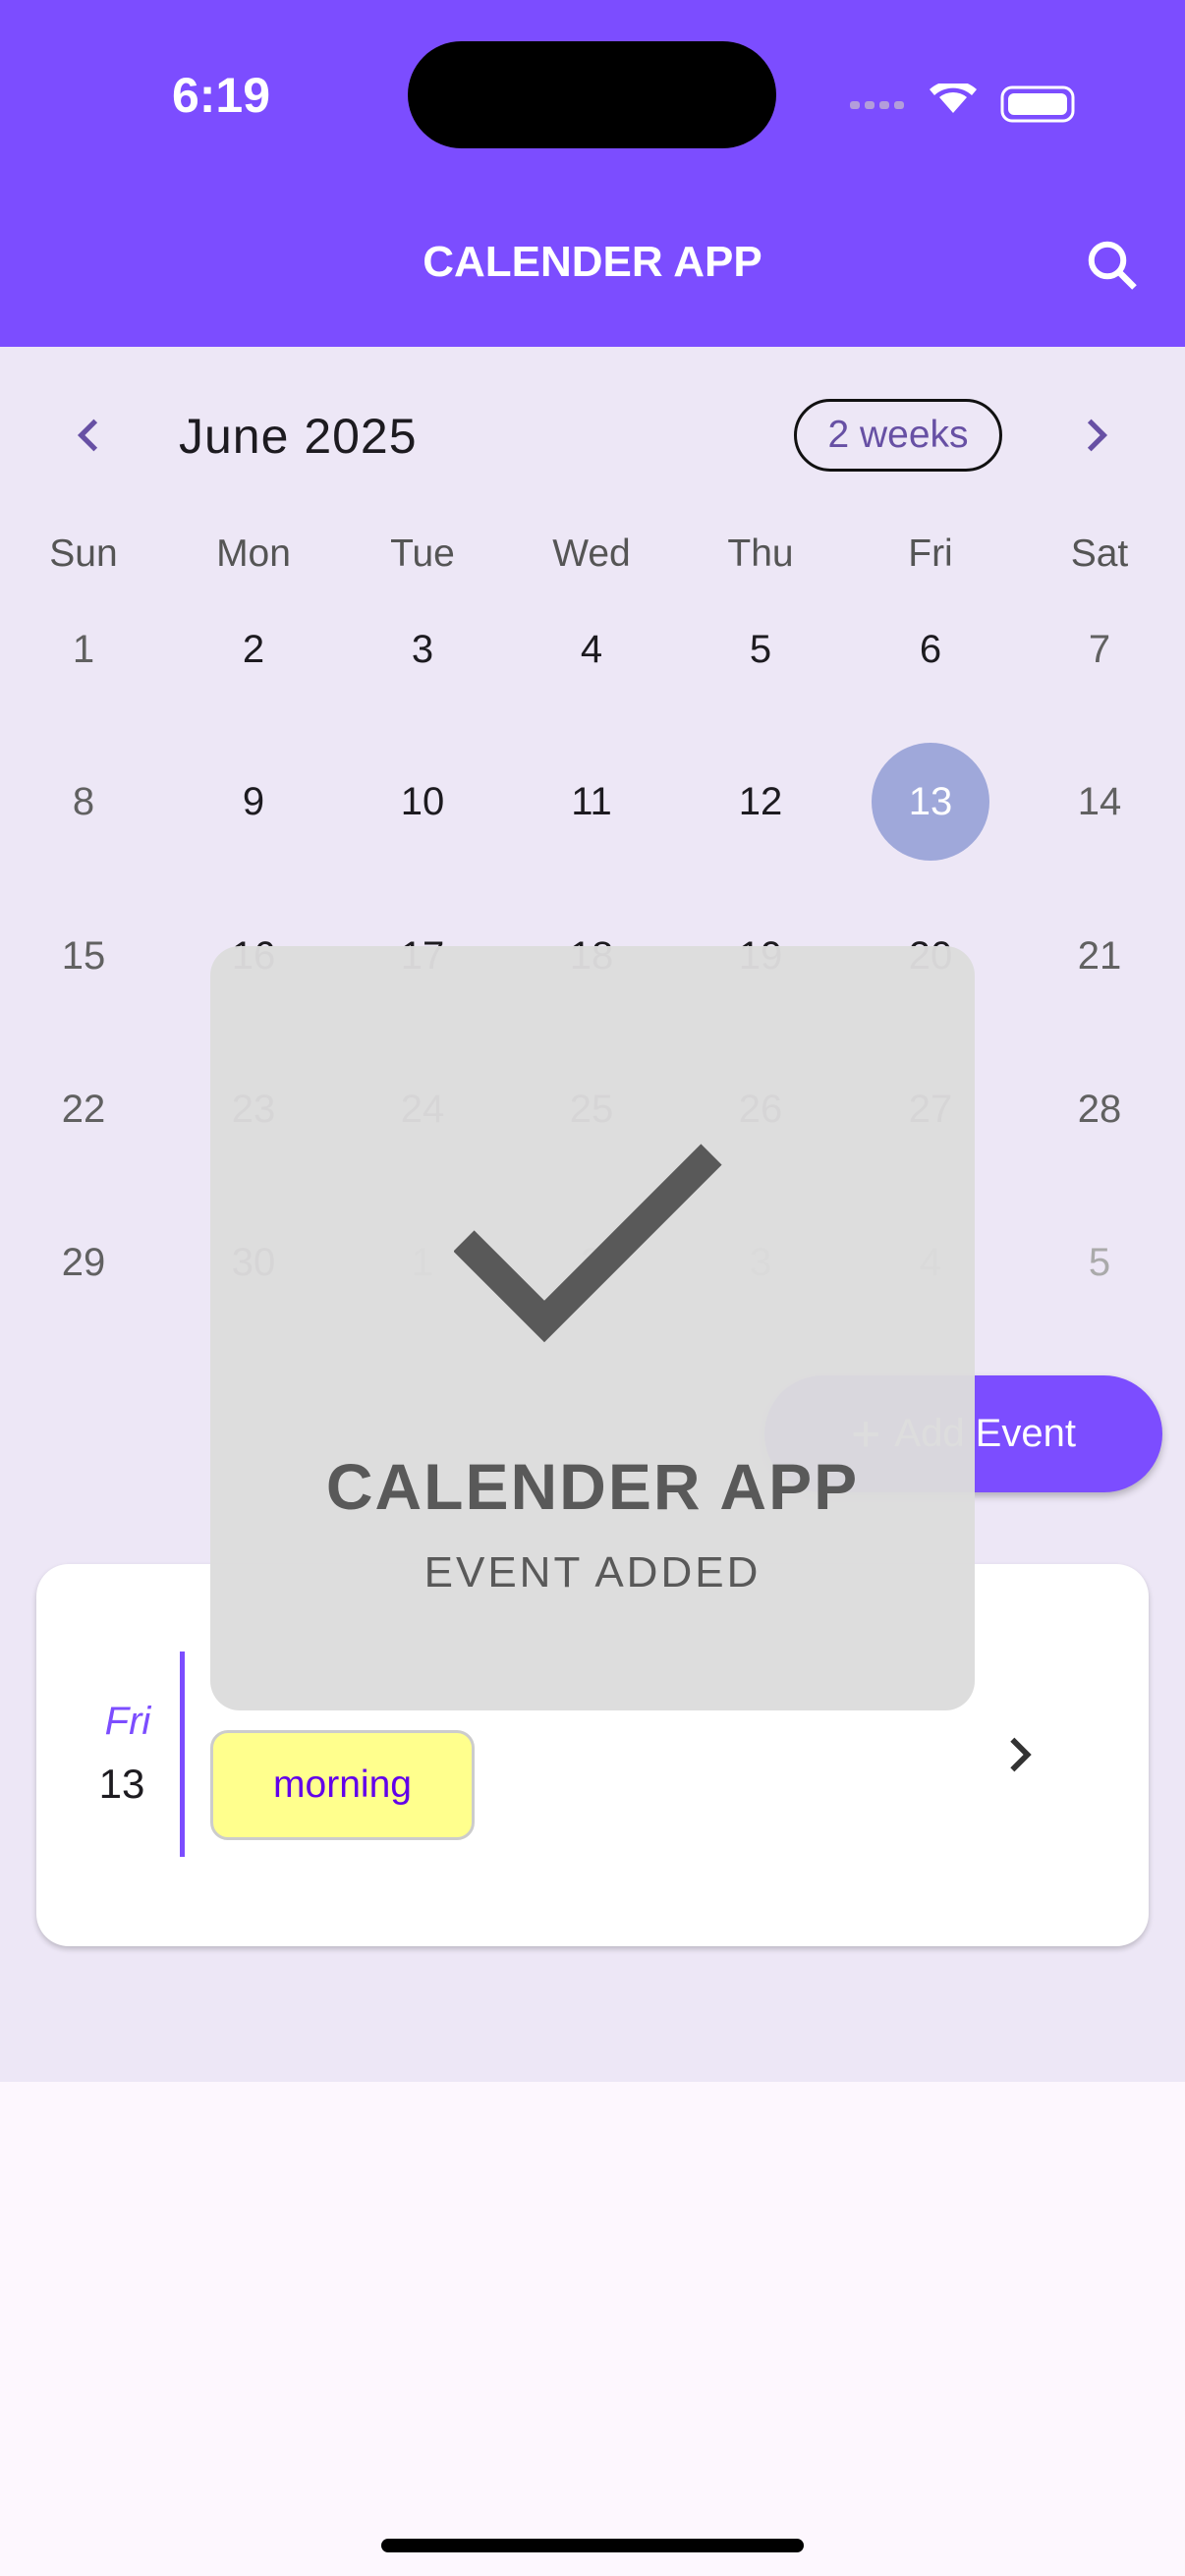 This screenshot has width=1185, height=2576. I want to click on calendar-day: 9, so click(254, 802).